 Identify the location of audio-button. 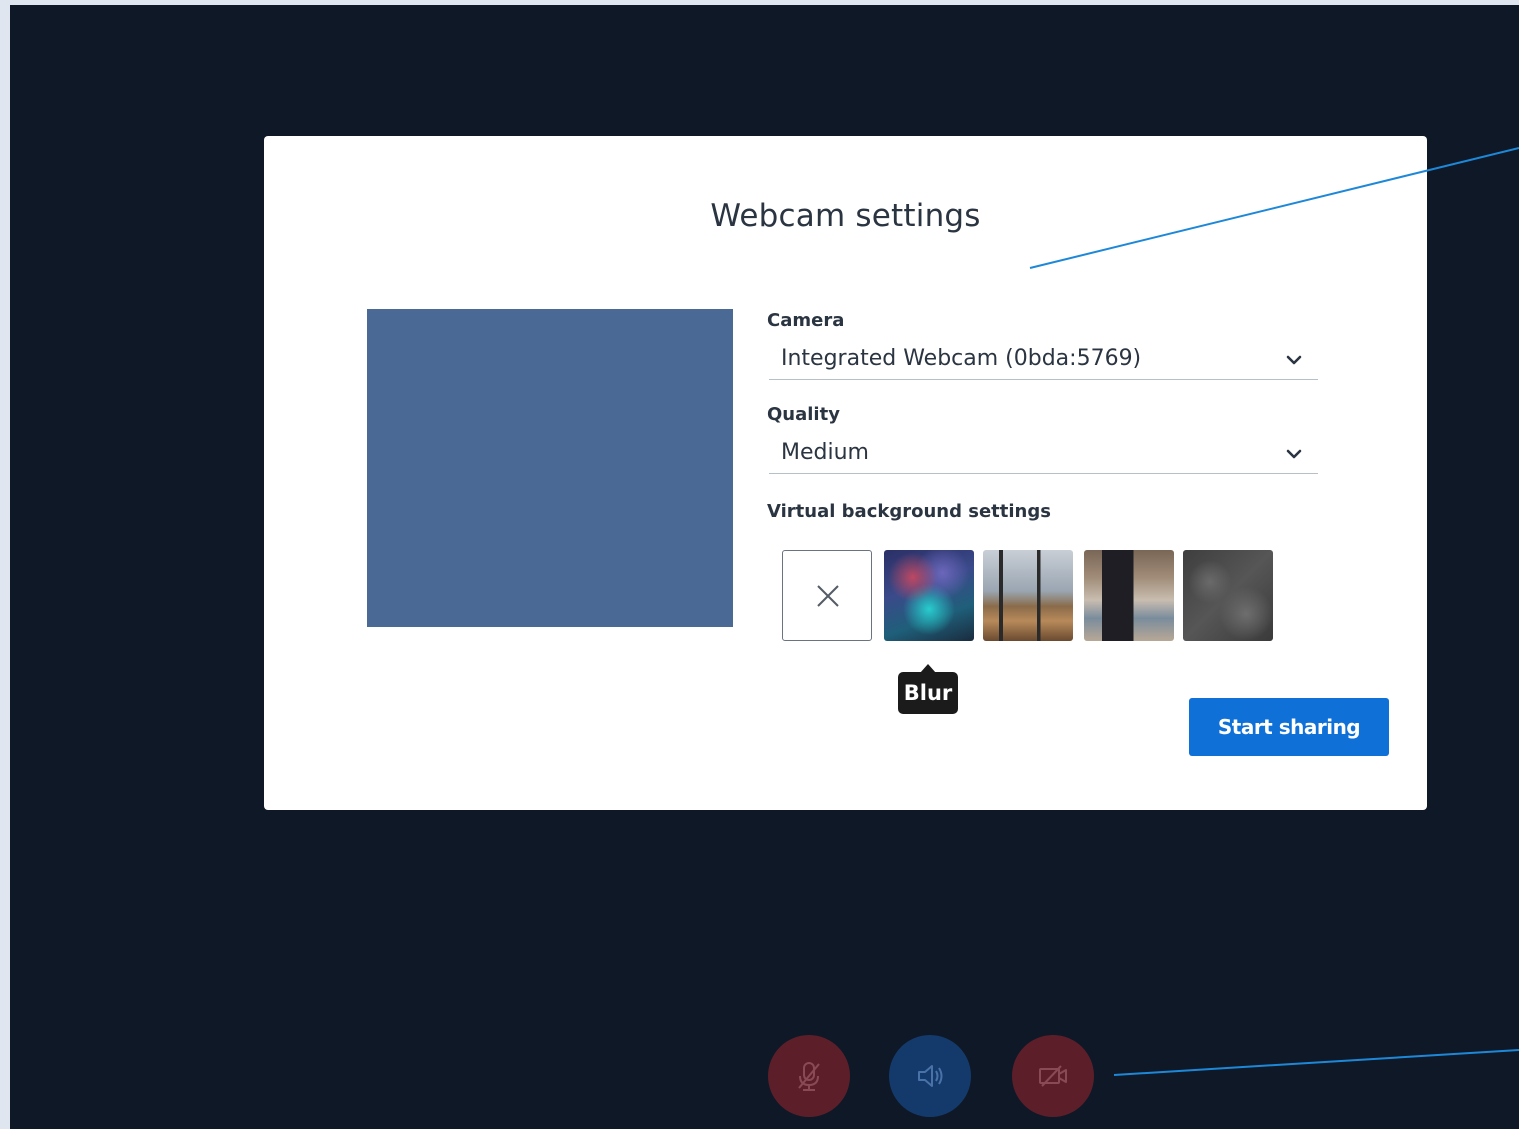
(930, 1076).